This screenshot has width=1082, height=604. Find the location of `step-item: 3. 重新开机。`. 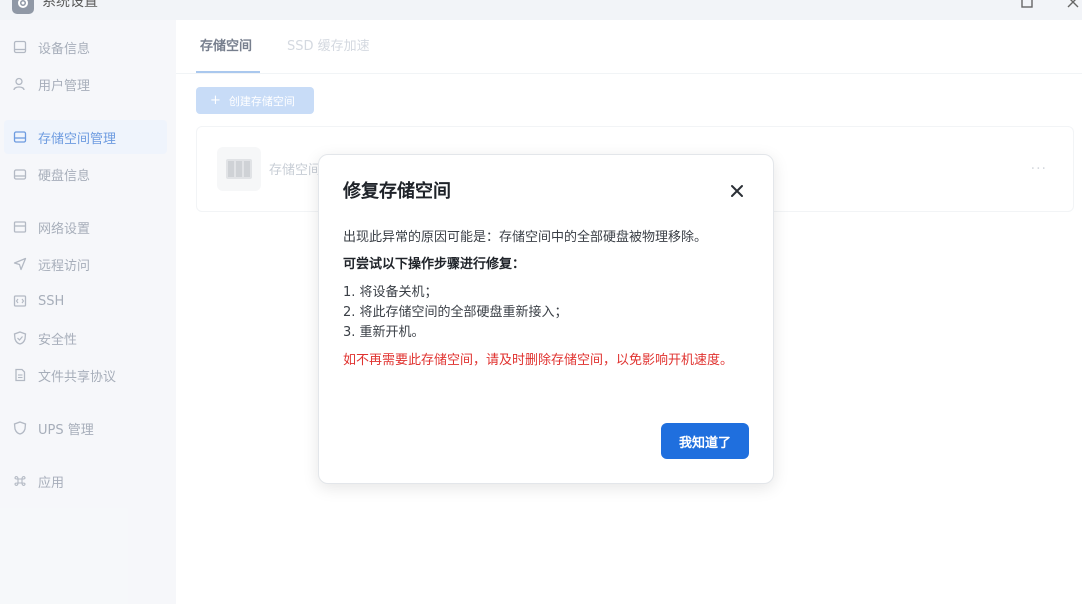

step-item: 3. 重新开机。 is located at coordinates (384, 332).